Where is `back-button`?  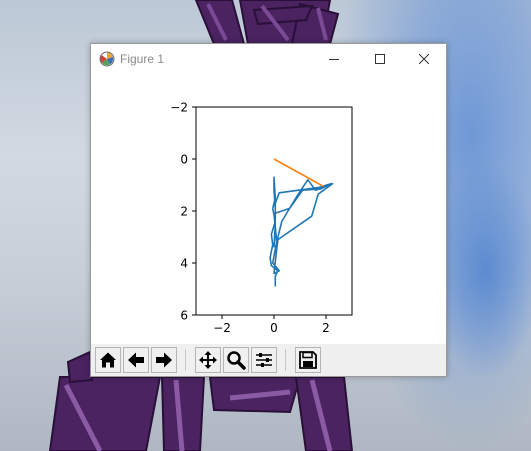 back-button is located at coordinates (136, 360).